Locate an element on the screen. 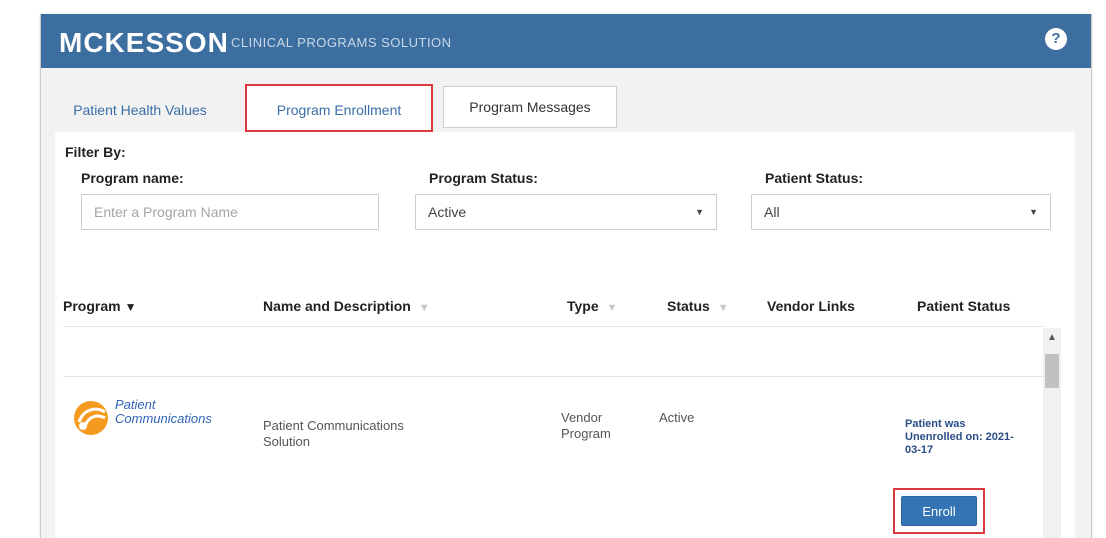  enroll-button: Enroll is located at coordinates (939, 511).